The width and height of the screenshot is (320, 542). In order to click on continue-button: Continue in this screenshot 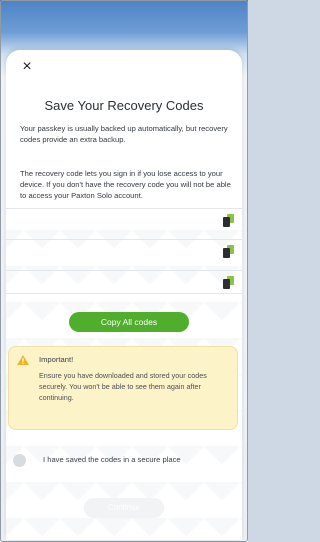, I will do `click(124, 508)`.